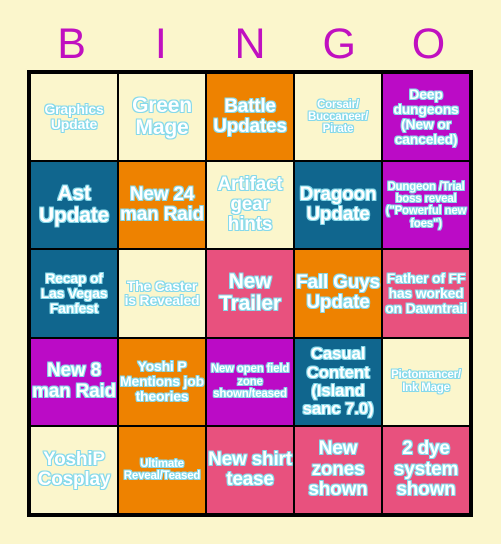 Image resolution: width=501 pixels, height=544 pixels. I want to click on bingo-cell-r4c1: New 8 man Raid, so click(74, 381).